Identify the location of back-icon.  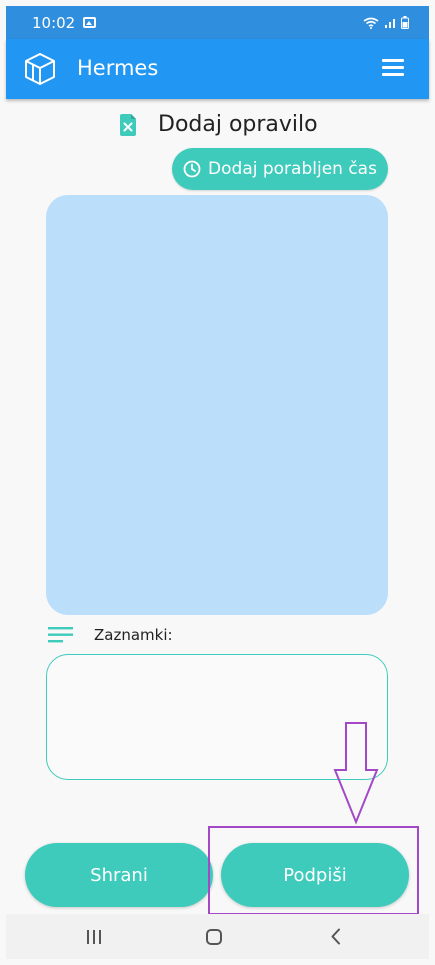
(336, 936).